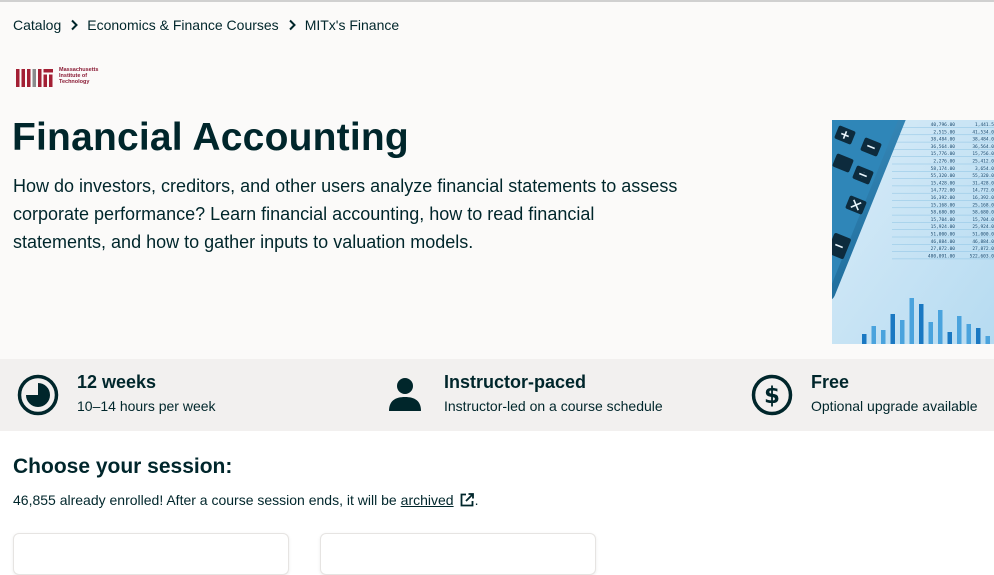 This screenshot has width=994, height=575. What do you see at coordinates (943, 249) in the screenshot?
I see `svg-text: 27,872.00` at bounding box center [943, 249].